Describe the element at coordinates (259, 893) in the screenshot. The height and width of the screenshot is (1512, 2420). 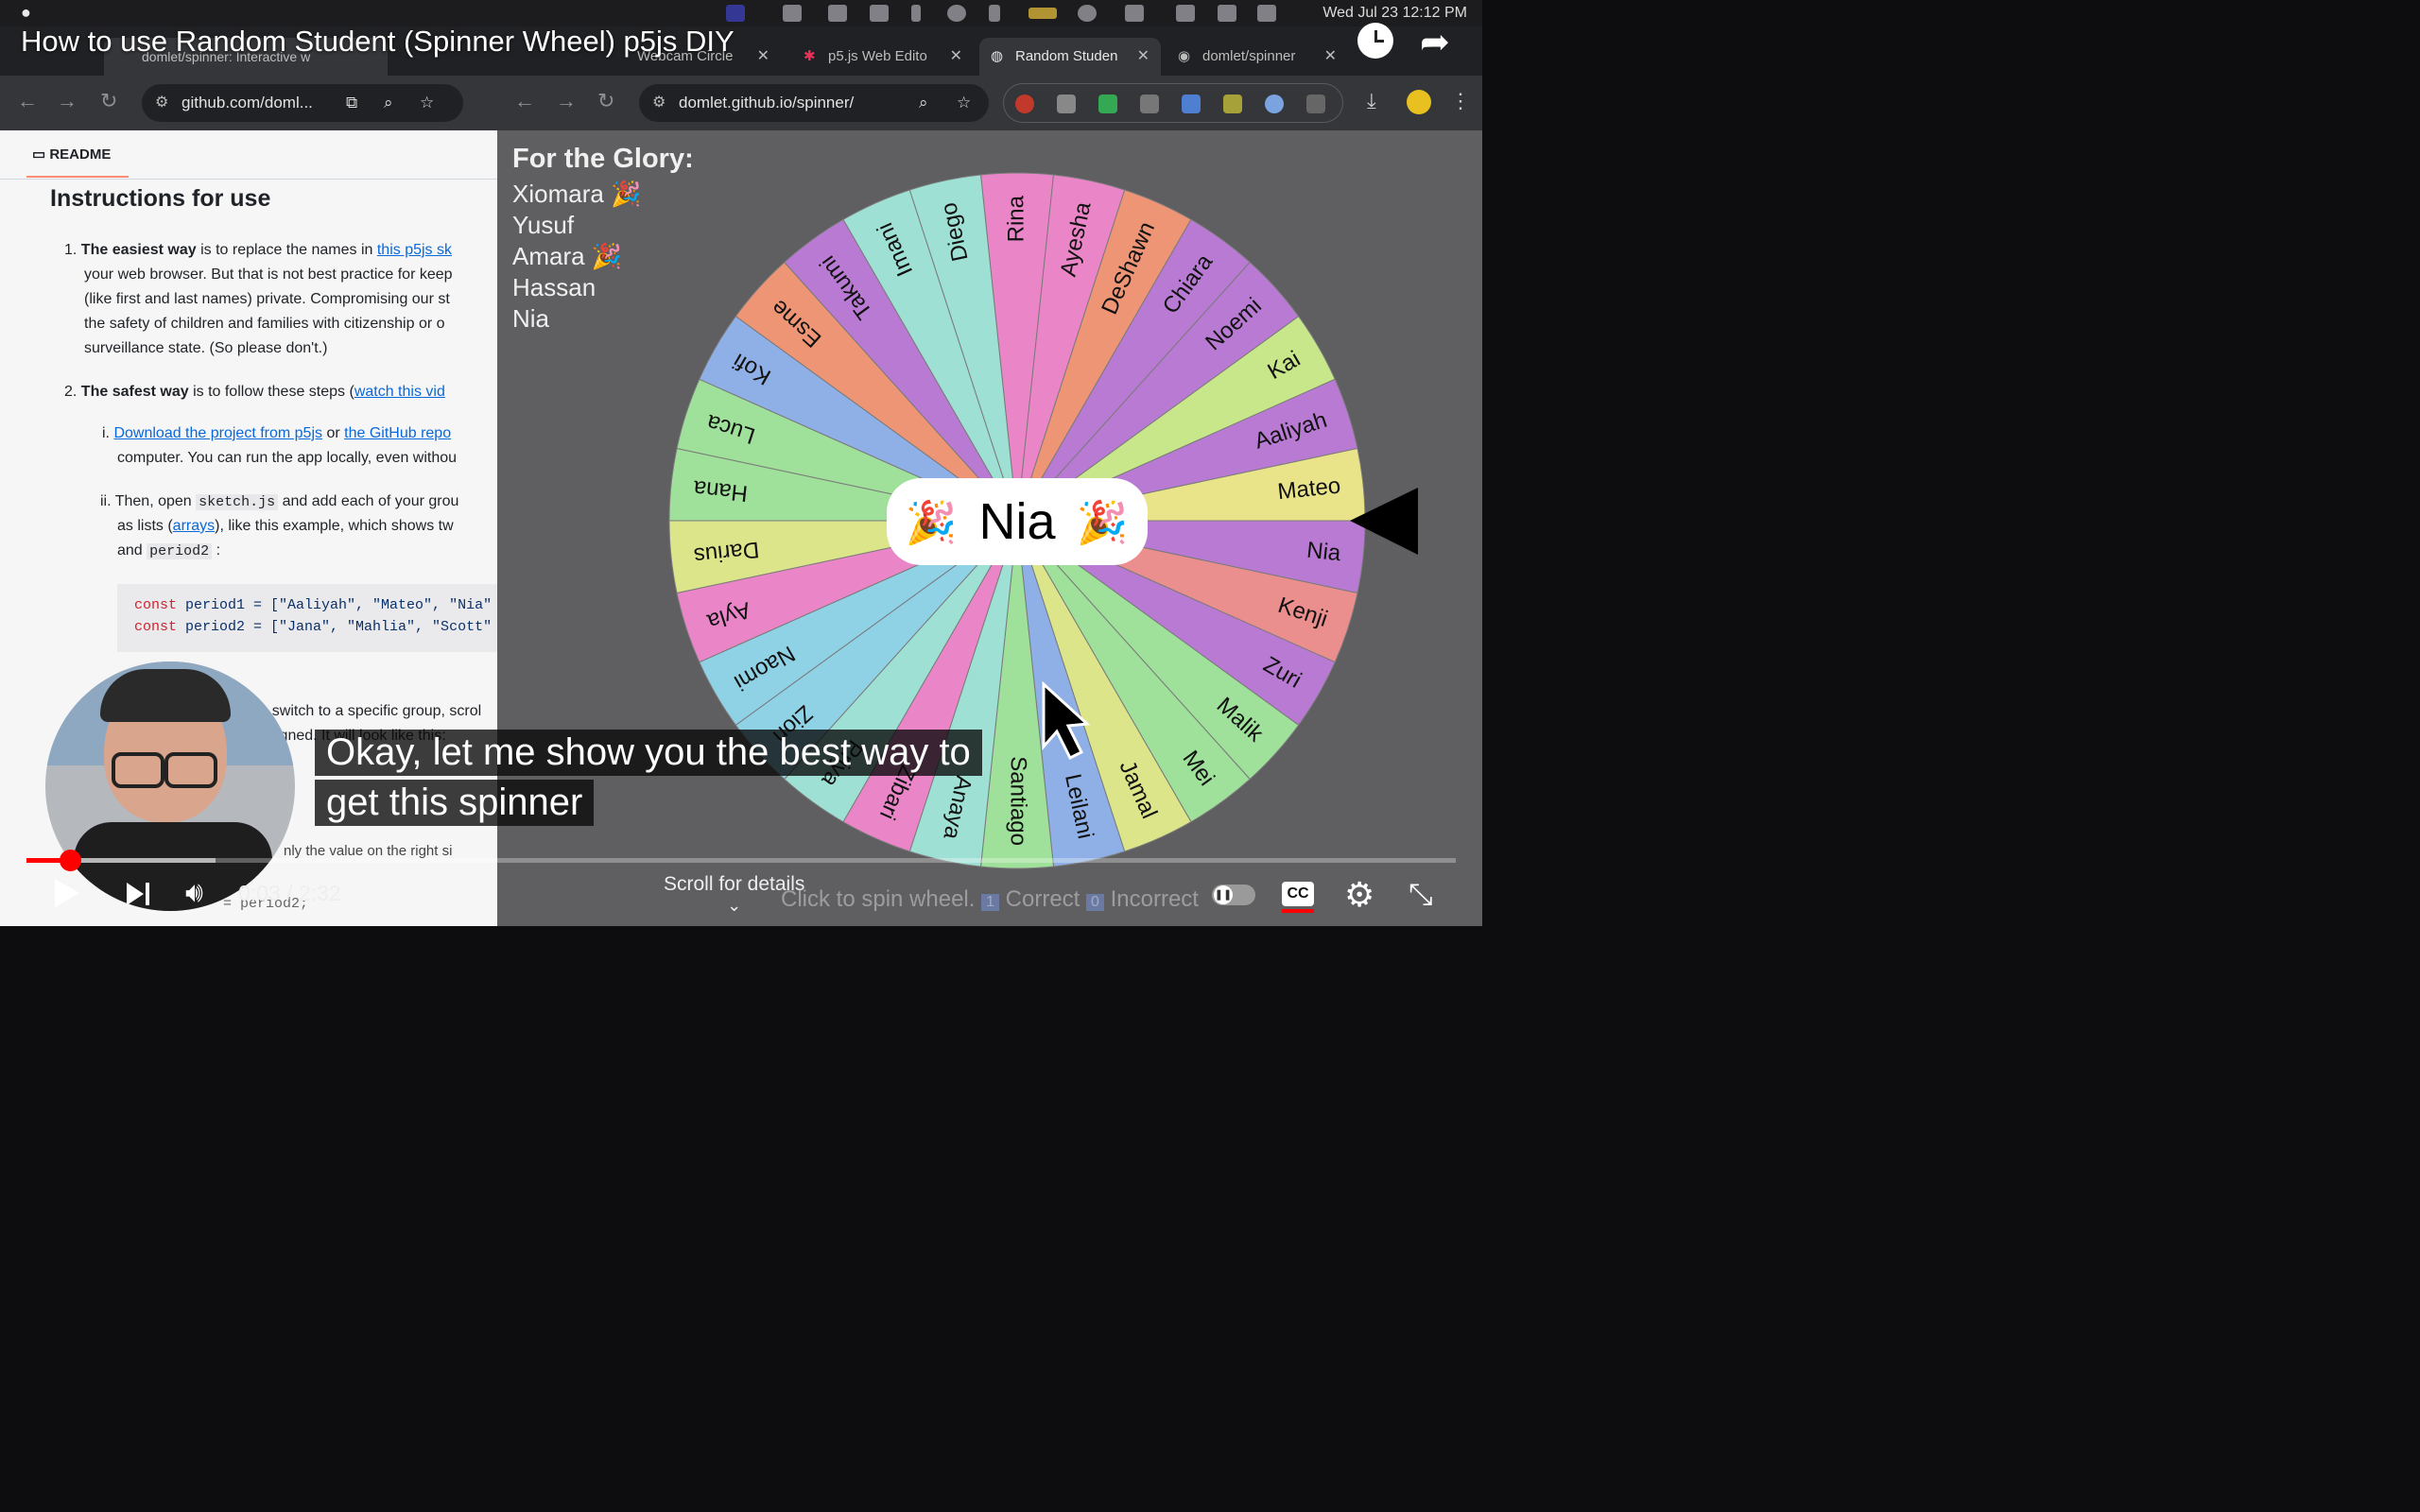
I see `time-current: 0:03` at that location.